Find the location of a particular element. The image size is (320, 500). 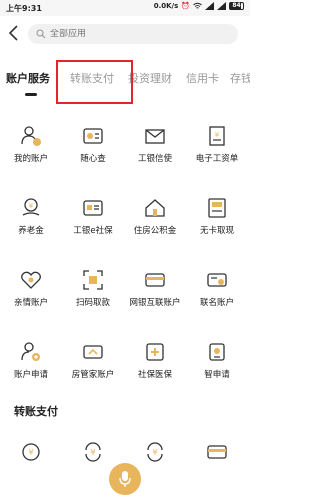

grid-item-salary: ¥ 电子工资单 is located at coordinates (217, 153).